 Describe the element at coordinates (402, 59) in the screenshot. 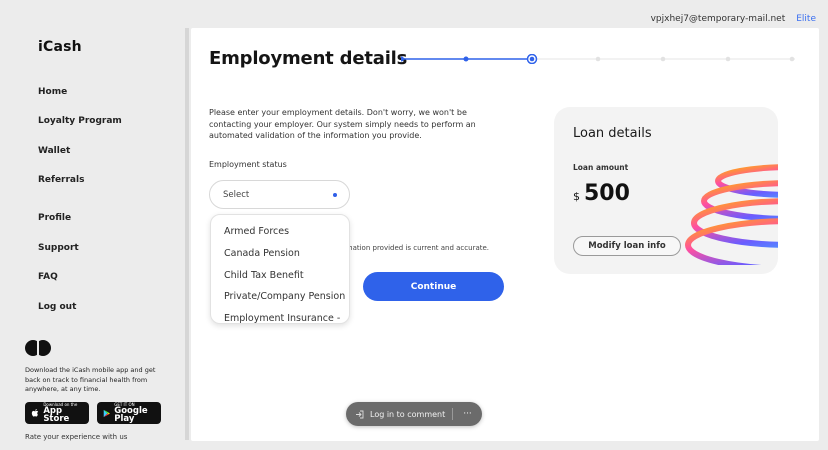

I see `step-1-dot` at that location.